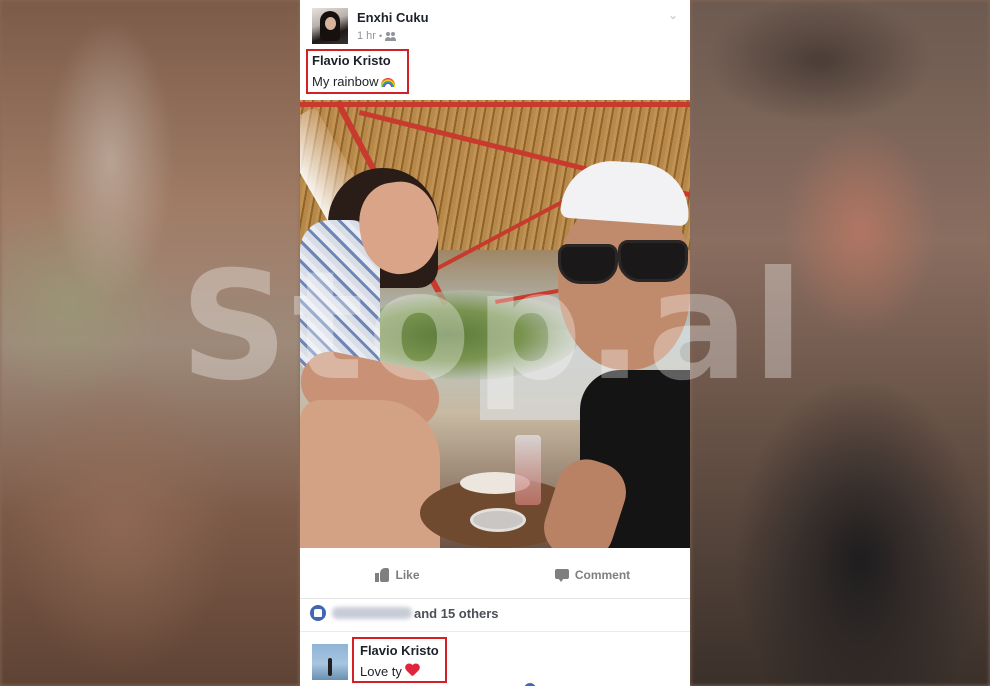  Describe the element at coordinates (330, 662) in the screenshot. I see `commenter-avatar` at that location.